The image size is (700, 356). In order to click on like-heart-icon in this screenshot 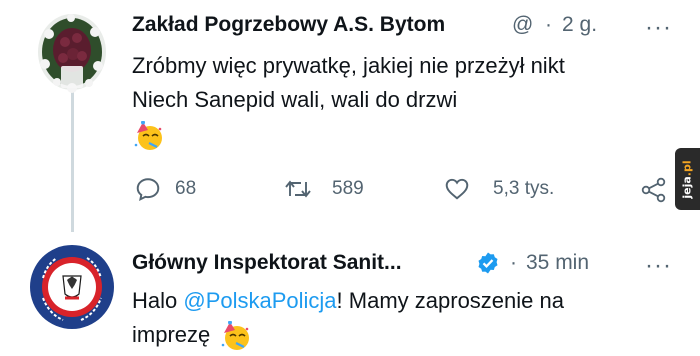, I will do `click(457, 189)`.